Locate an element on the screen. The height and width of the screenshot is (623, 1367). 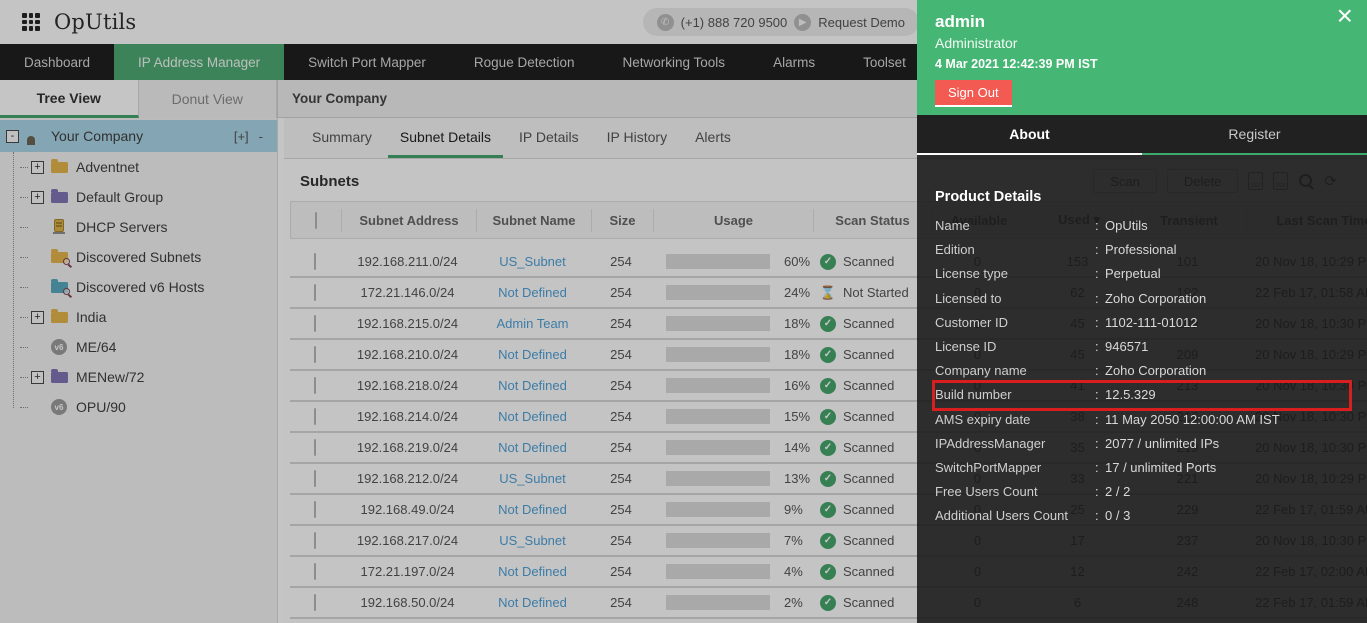
detail-value: 17 / unlimited Ports is located at coordinates (1161, 468).